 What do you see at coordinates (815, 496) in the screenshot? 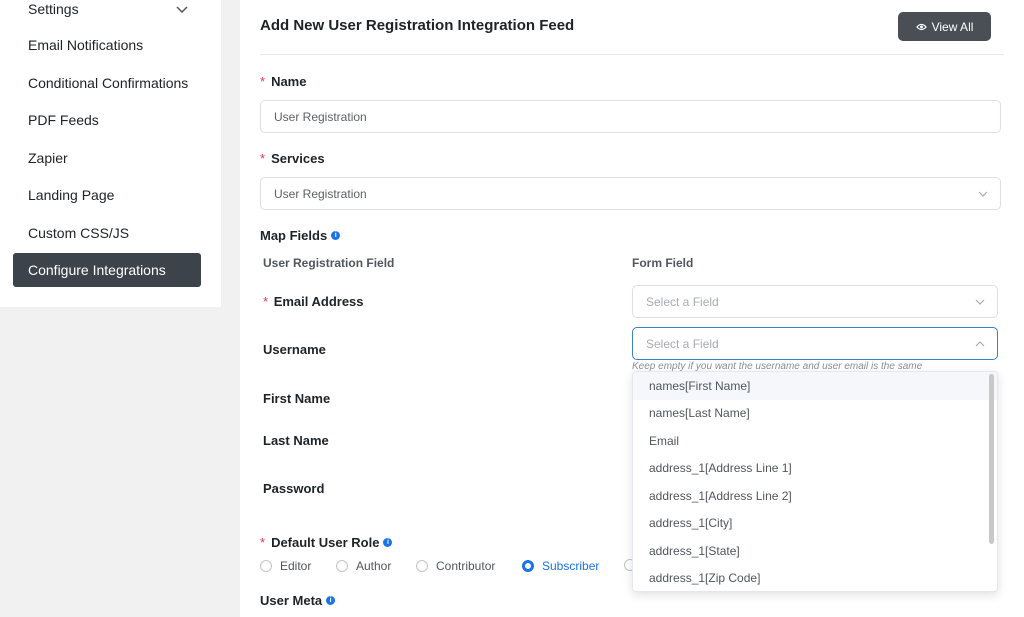
I see `dropdown-option: address_1[Address Line 2]` at bounding box center [815, 496].